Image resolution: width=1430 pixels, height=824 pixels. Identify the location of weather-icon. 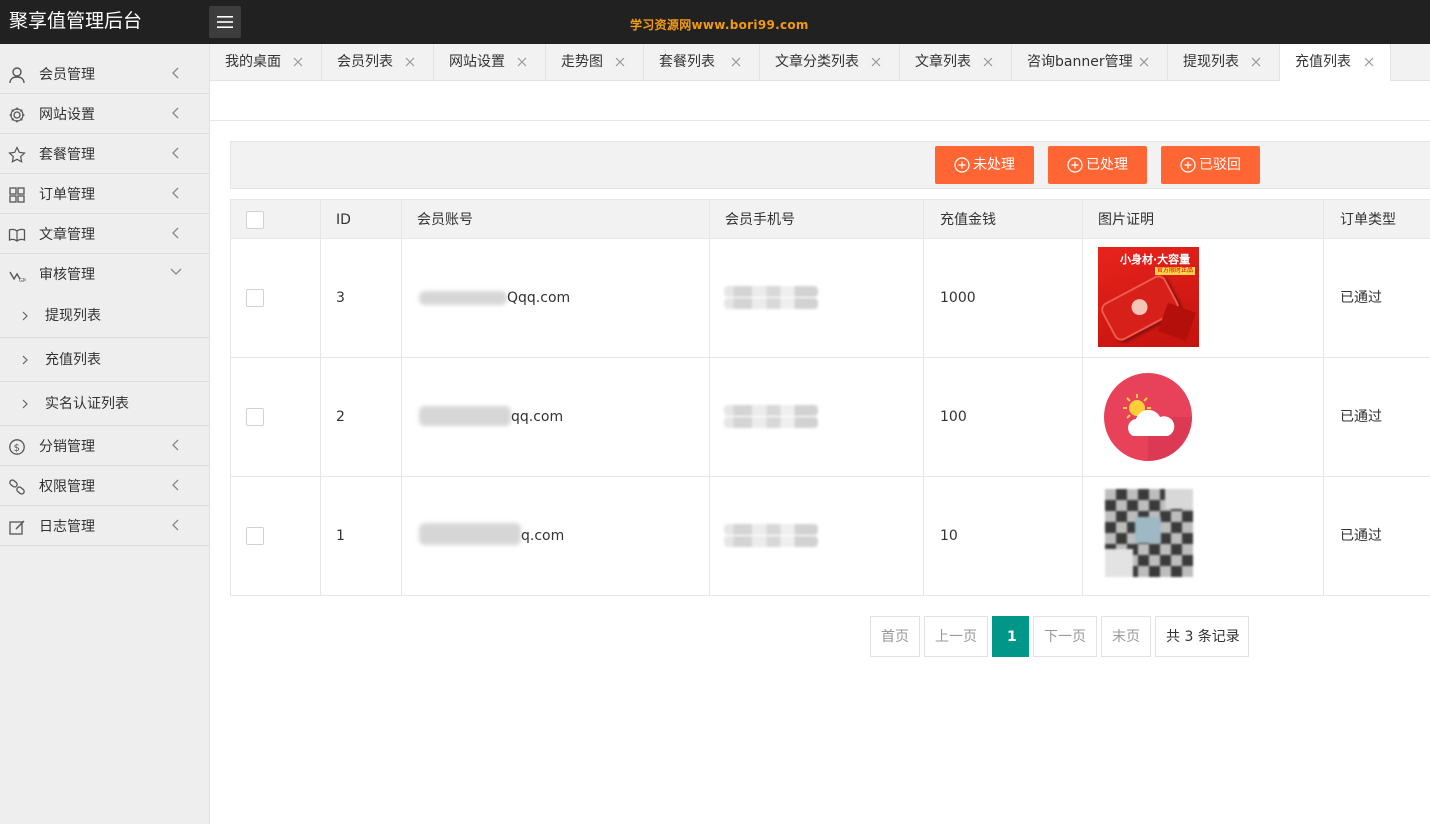
(1148, 417).